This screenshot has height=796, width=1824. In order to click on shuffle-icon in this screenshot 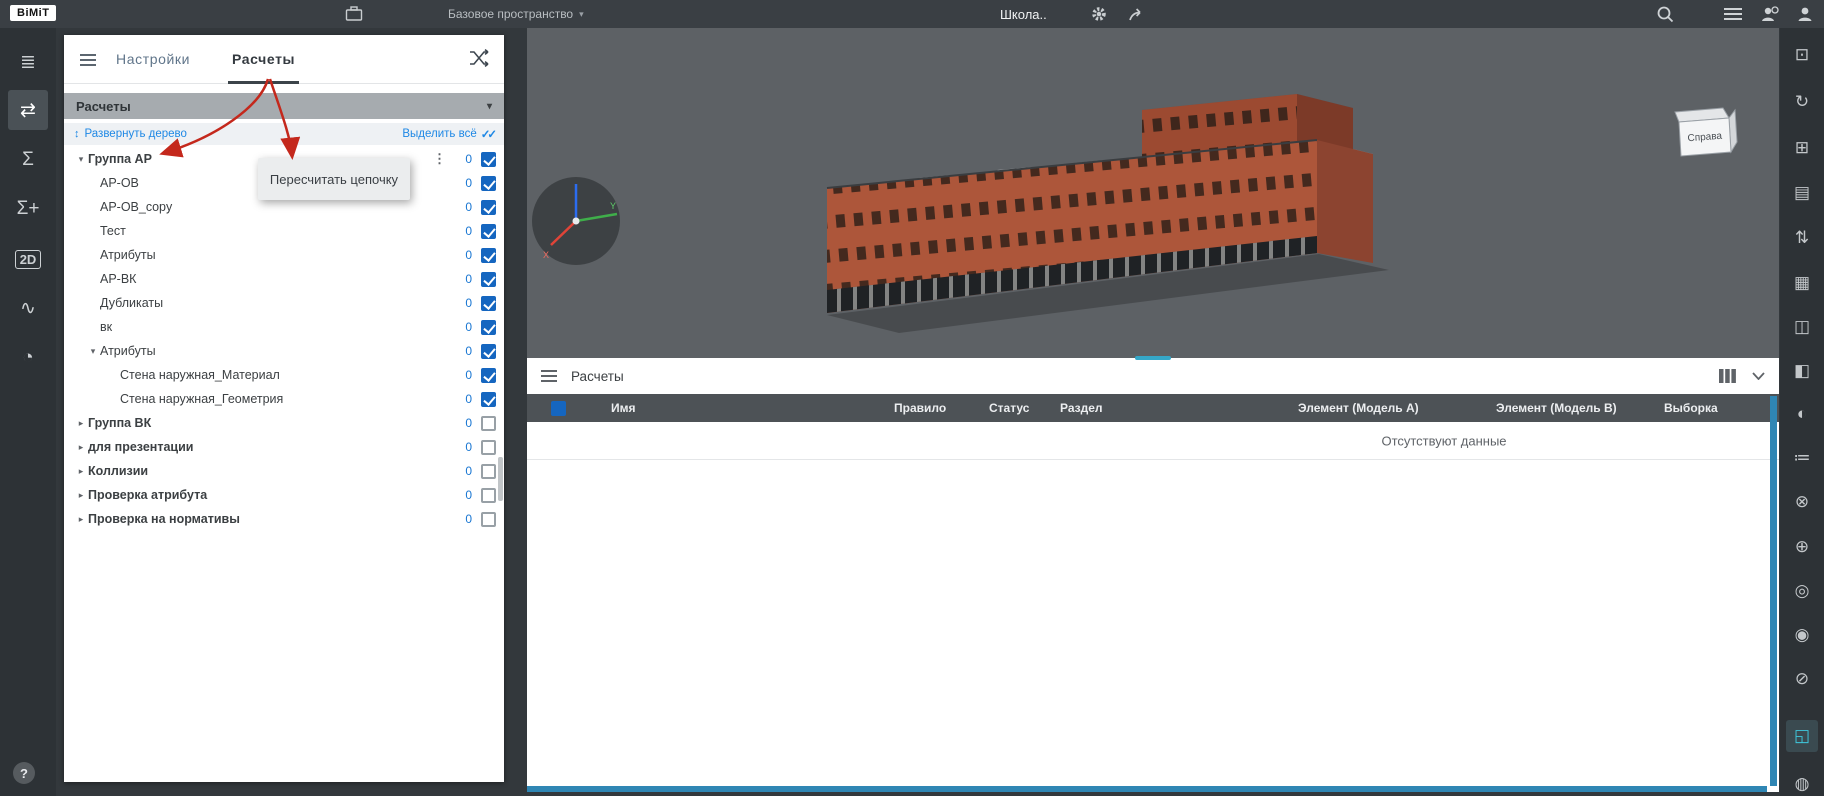, I will do `click(479, 58)`.